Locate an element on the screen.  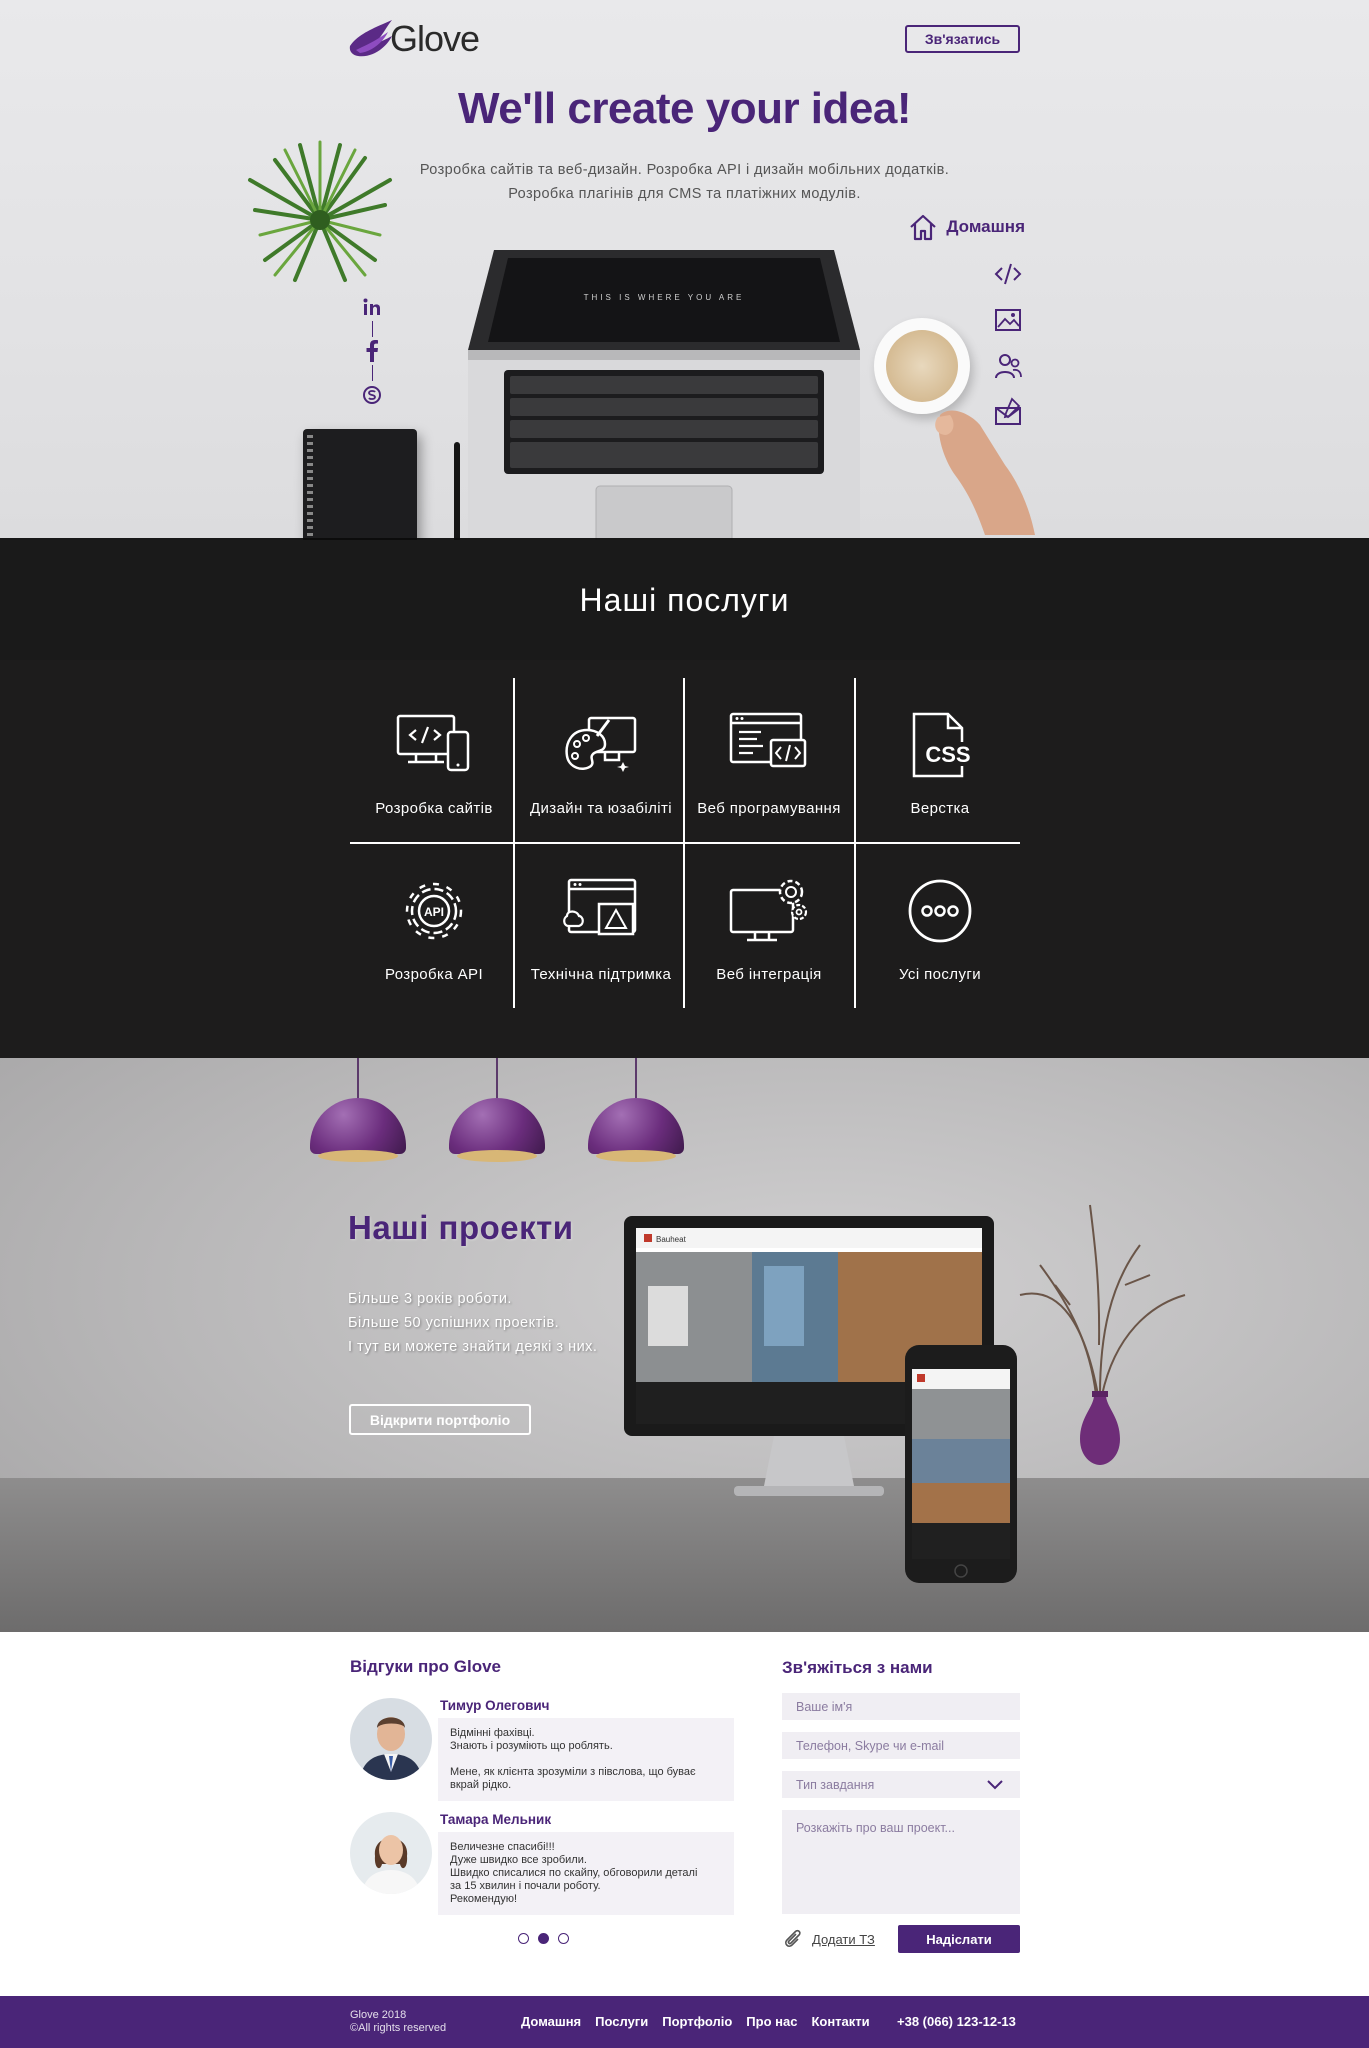
logo: Glove is located at coordinates (414, 39).